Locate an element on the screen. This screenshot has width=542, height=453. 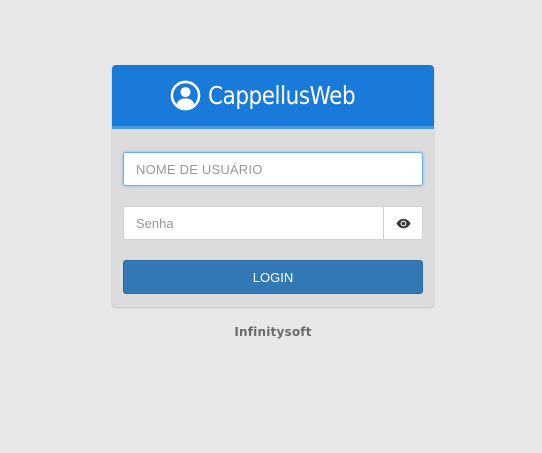
toggle-password-button is located at coordinates (403, 223).